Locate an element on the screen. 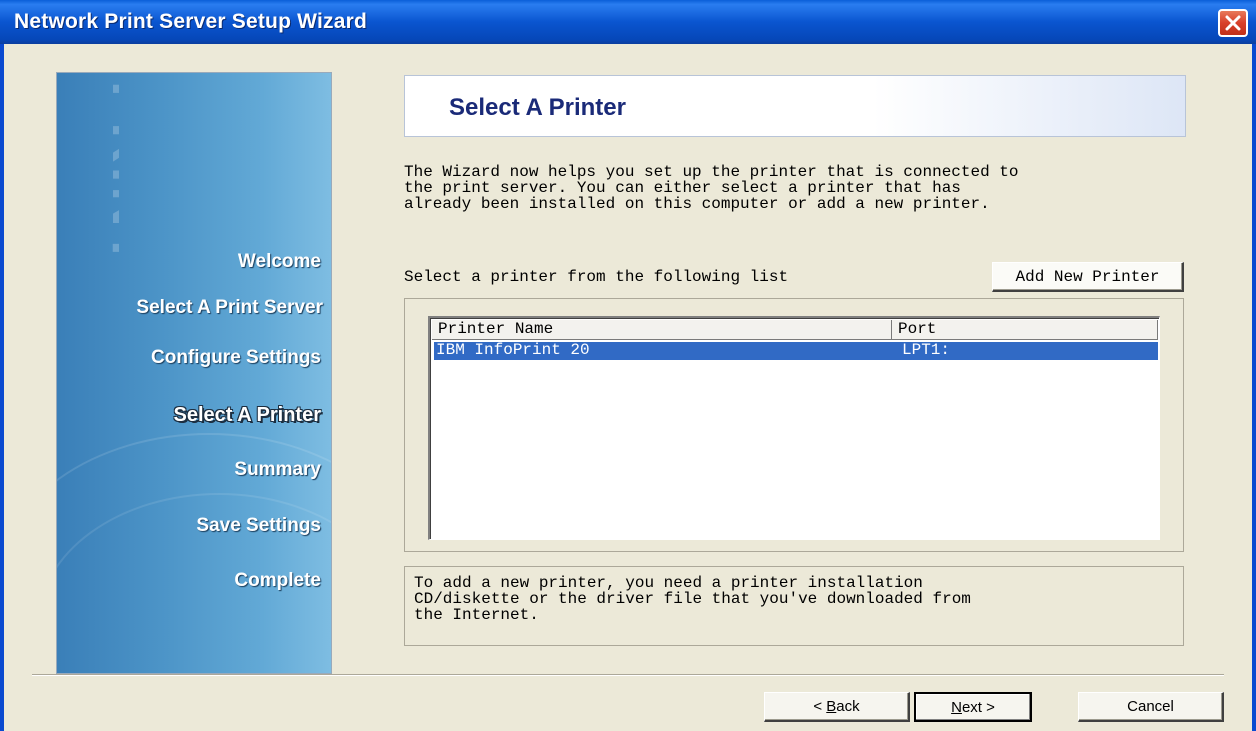  window-frame-right is located at coordinates (1254, 387).